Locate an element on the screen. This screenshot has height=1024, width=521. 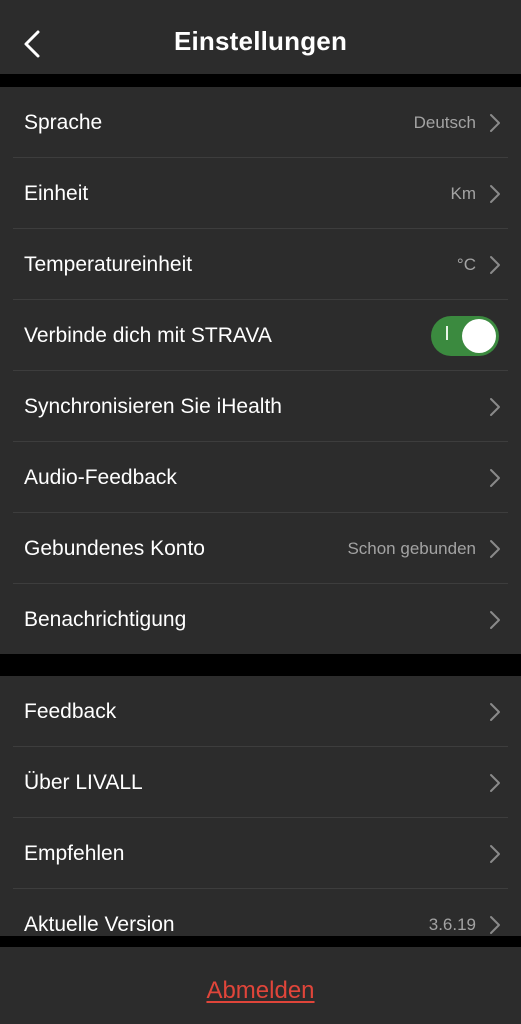
settings-row-language: Sprache Deutsch is located at coordinates (260, 122).